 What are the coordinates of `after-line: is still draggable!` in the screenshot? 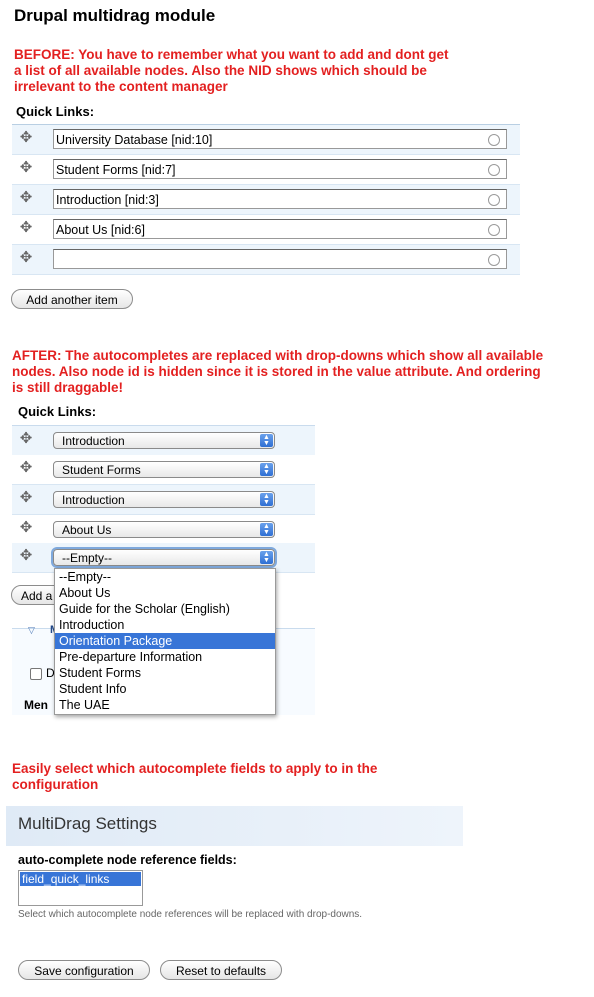 It's located at (68, 387).